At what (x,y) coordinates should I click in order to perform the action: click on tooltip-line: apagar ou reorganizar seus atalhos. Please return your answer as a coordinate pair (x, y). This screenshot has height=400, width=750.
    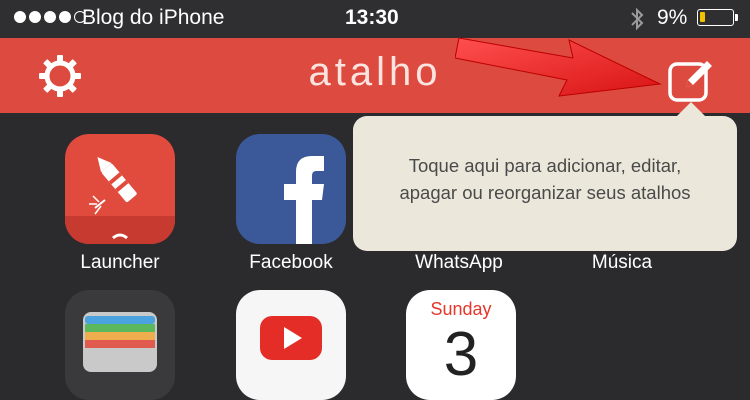
    Looking at the image, I should click on (545, 192).